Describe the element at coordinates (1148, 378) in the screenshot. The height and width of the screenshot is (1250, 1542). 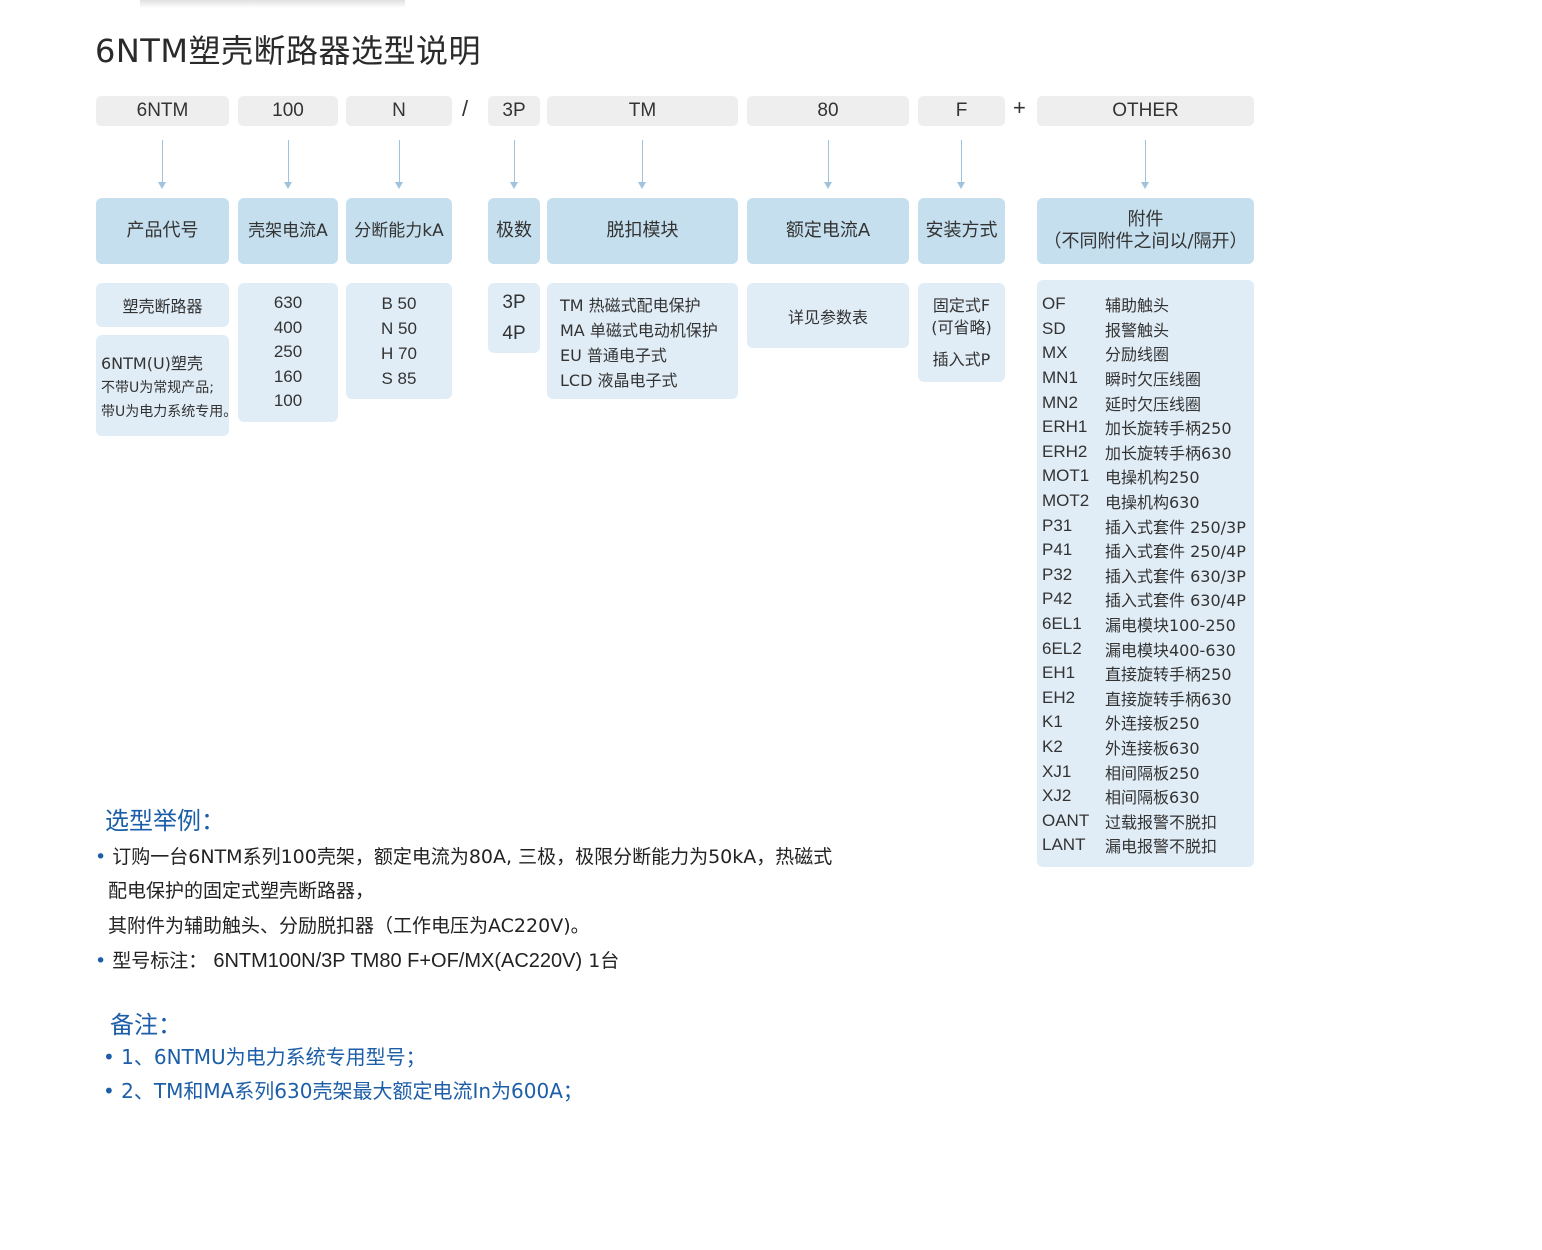
I see `accessory-row: MN1 瞬时欠压线圈` at that location.